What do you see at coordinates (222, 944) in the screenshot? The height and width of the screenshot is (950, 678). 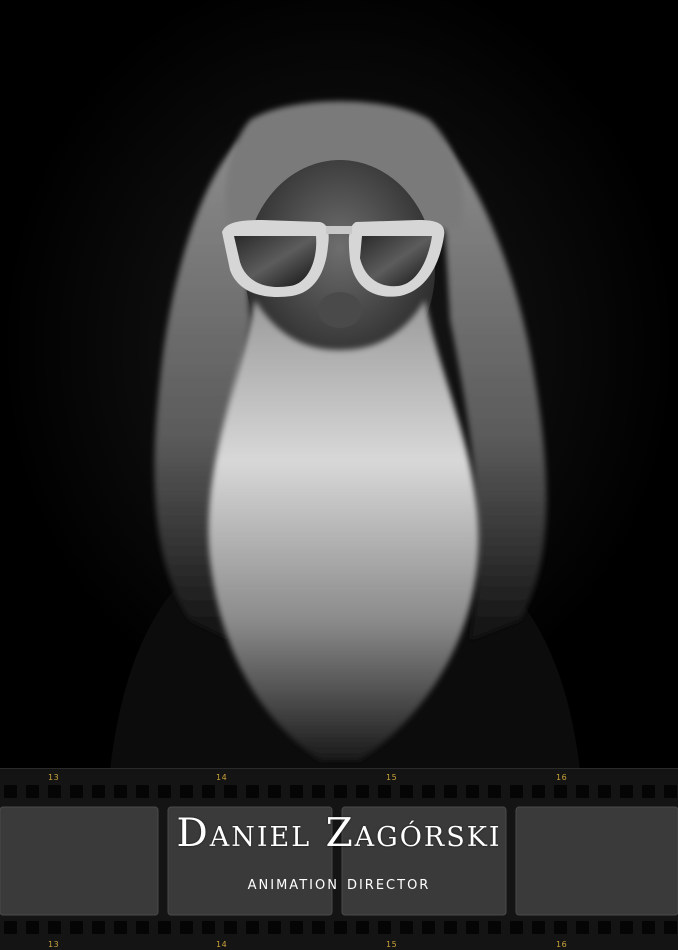 I see `frame-number-bottom: 14` at bounding box center [222, 944].